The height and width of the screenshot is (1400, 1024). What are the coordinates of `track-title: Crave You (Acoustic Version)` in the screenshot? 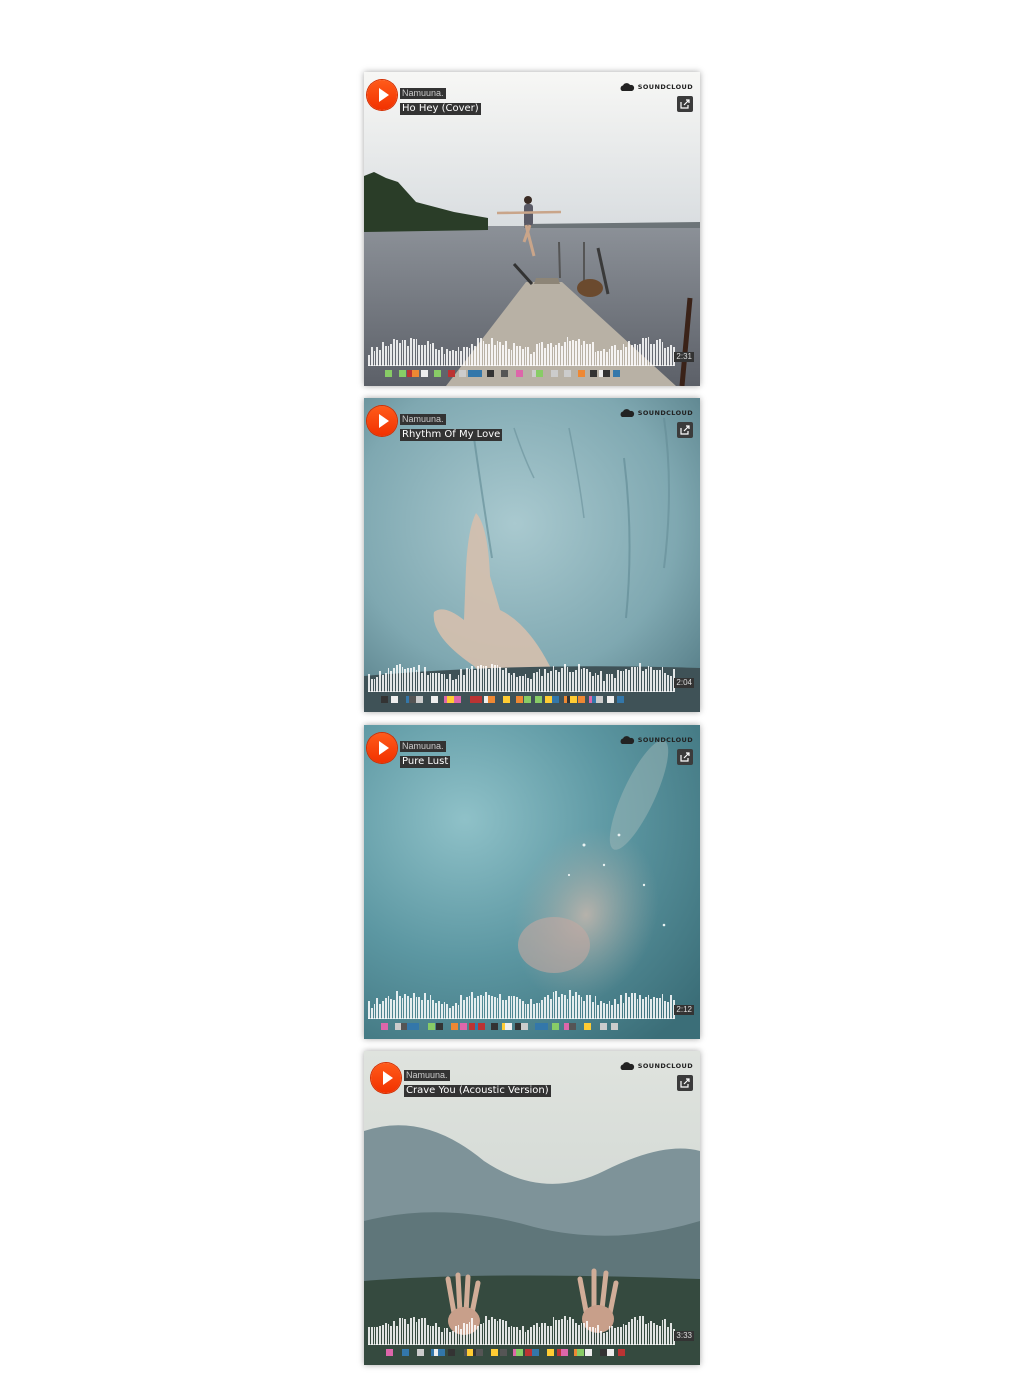 It's located at (477, 1091).